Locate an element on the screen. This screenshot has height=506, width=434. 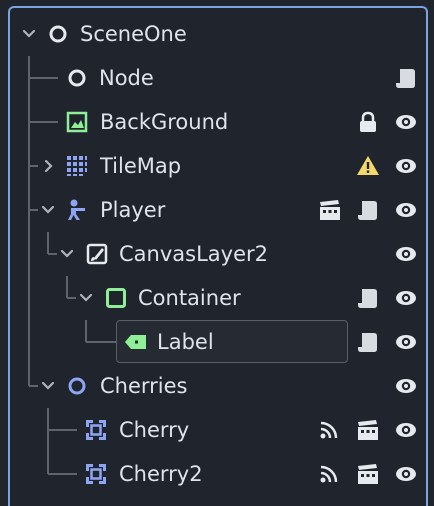
canvas-layer-icon is located at coordinates (97, 254).